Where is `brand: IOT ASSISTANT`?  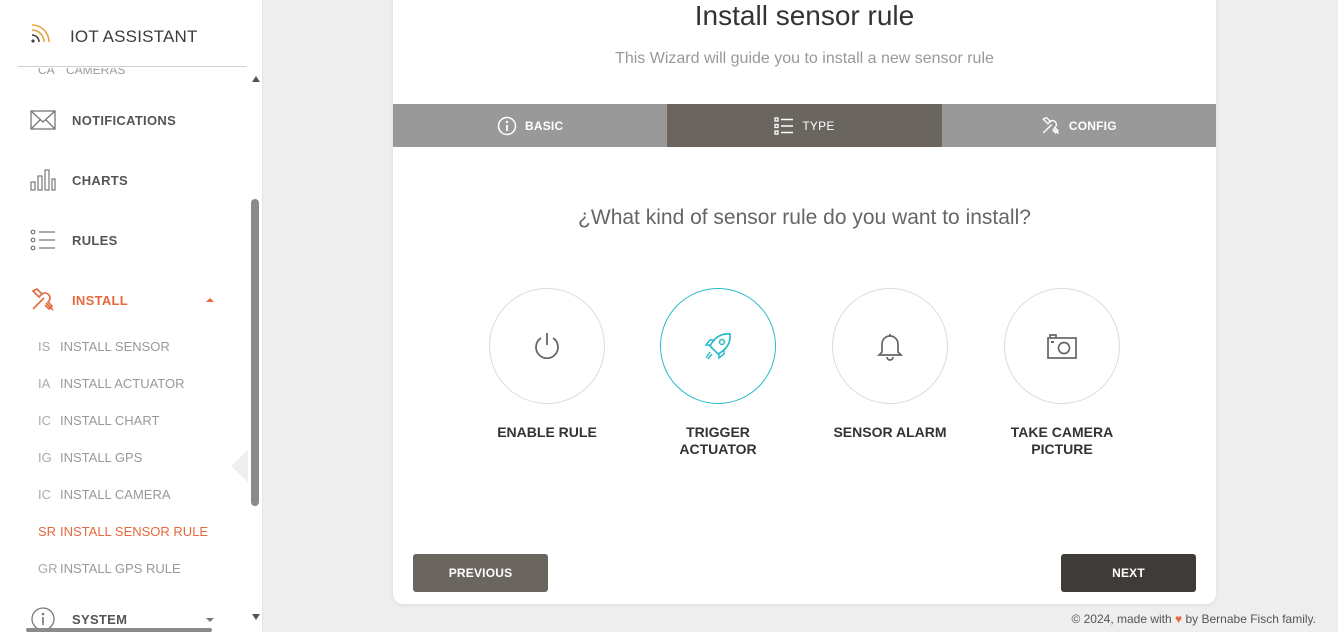 brand: IOT ASSISTANT is located at coordinates (132, 33).